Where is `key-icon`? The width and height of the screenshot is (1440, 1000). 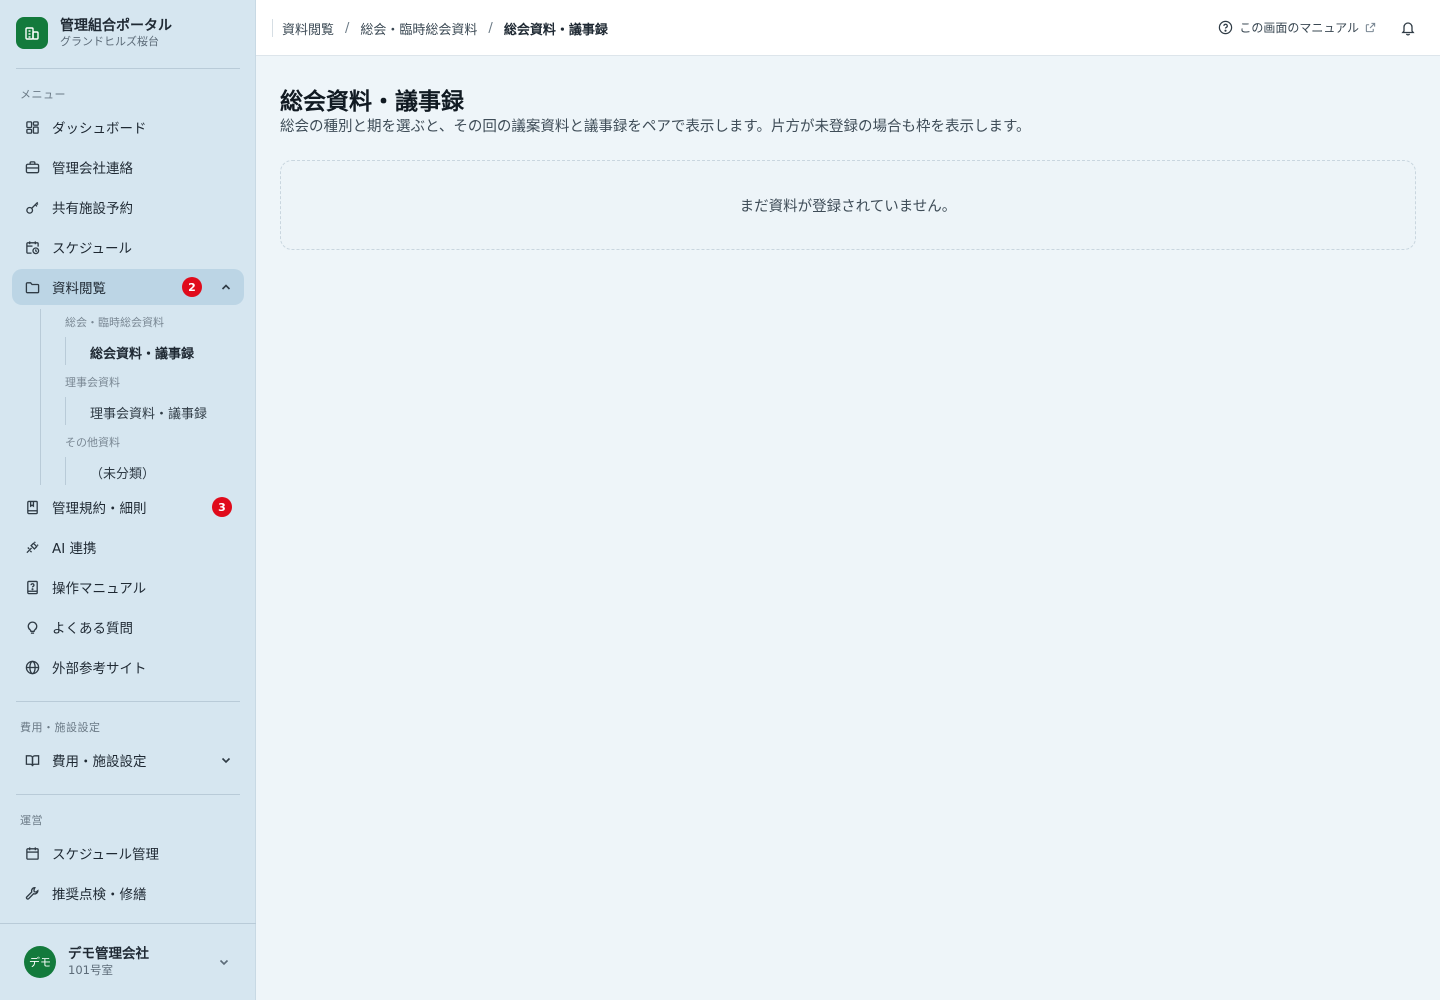
key-icon is located at coordinates (32, 207).